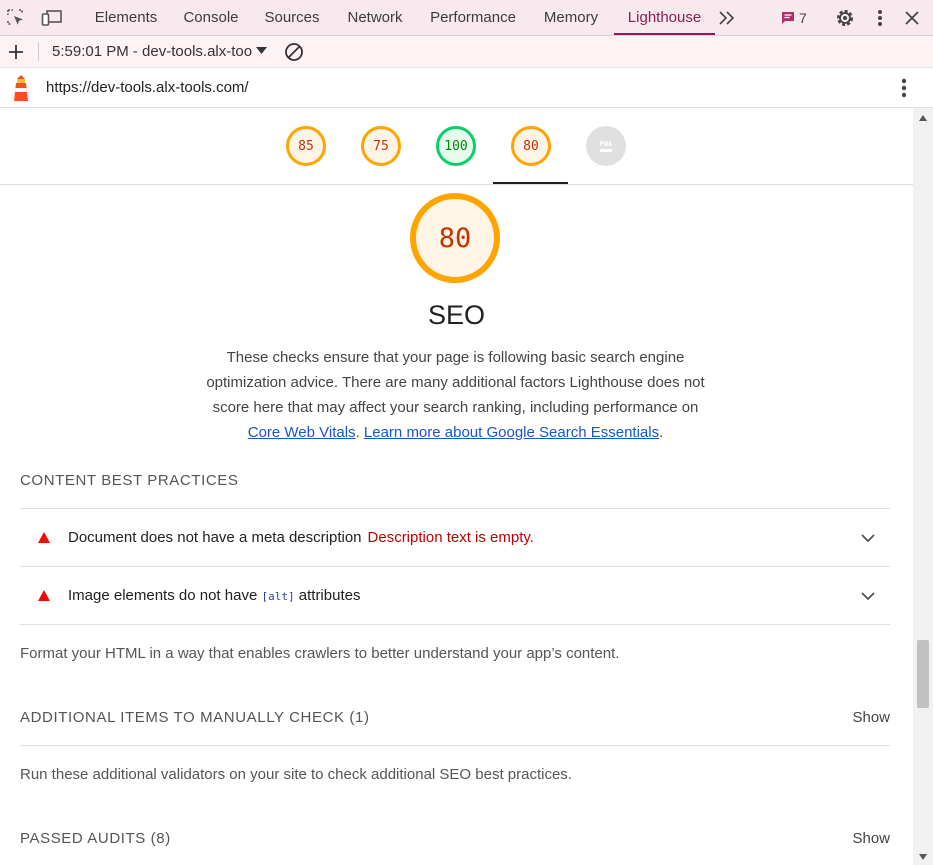 Image resolution: width=933 pixels, height=865 pixels. Describe the element at coordinates (466, 88) in the screenshot. I see `report-url-bar: https://dev-tools.alx-tools.com/` at that location.